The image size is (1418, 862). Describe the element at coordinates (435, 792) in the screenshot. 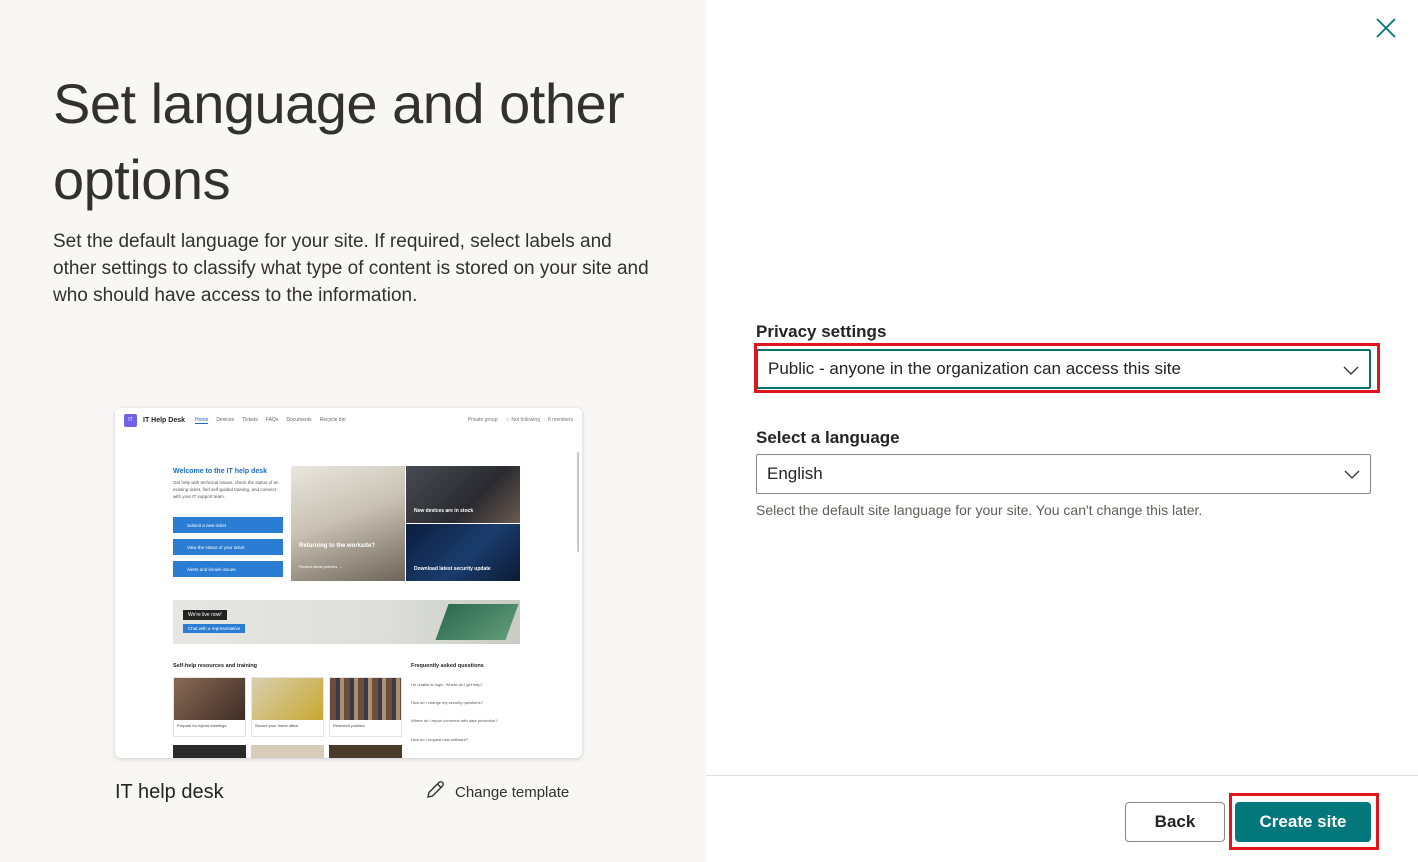

I see `pencil-icon` at that location.